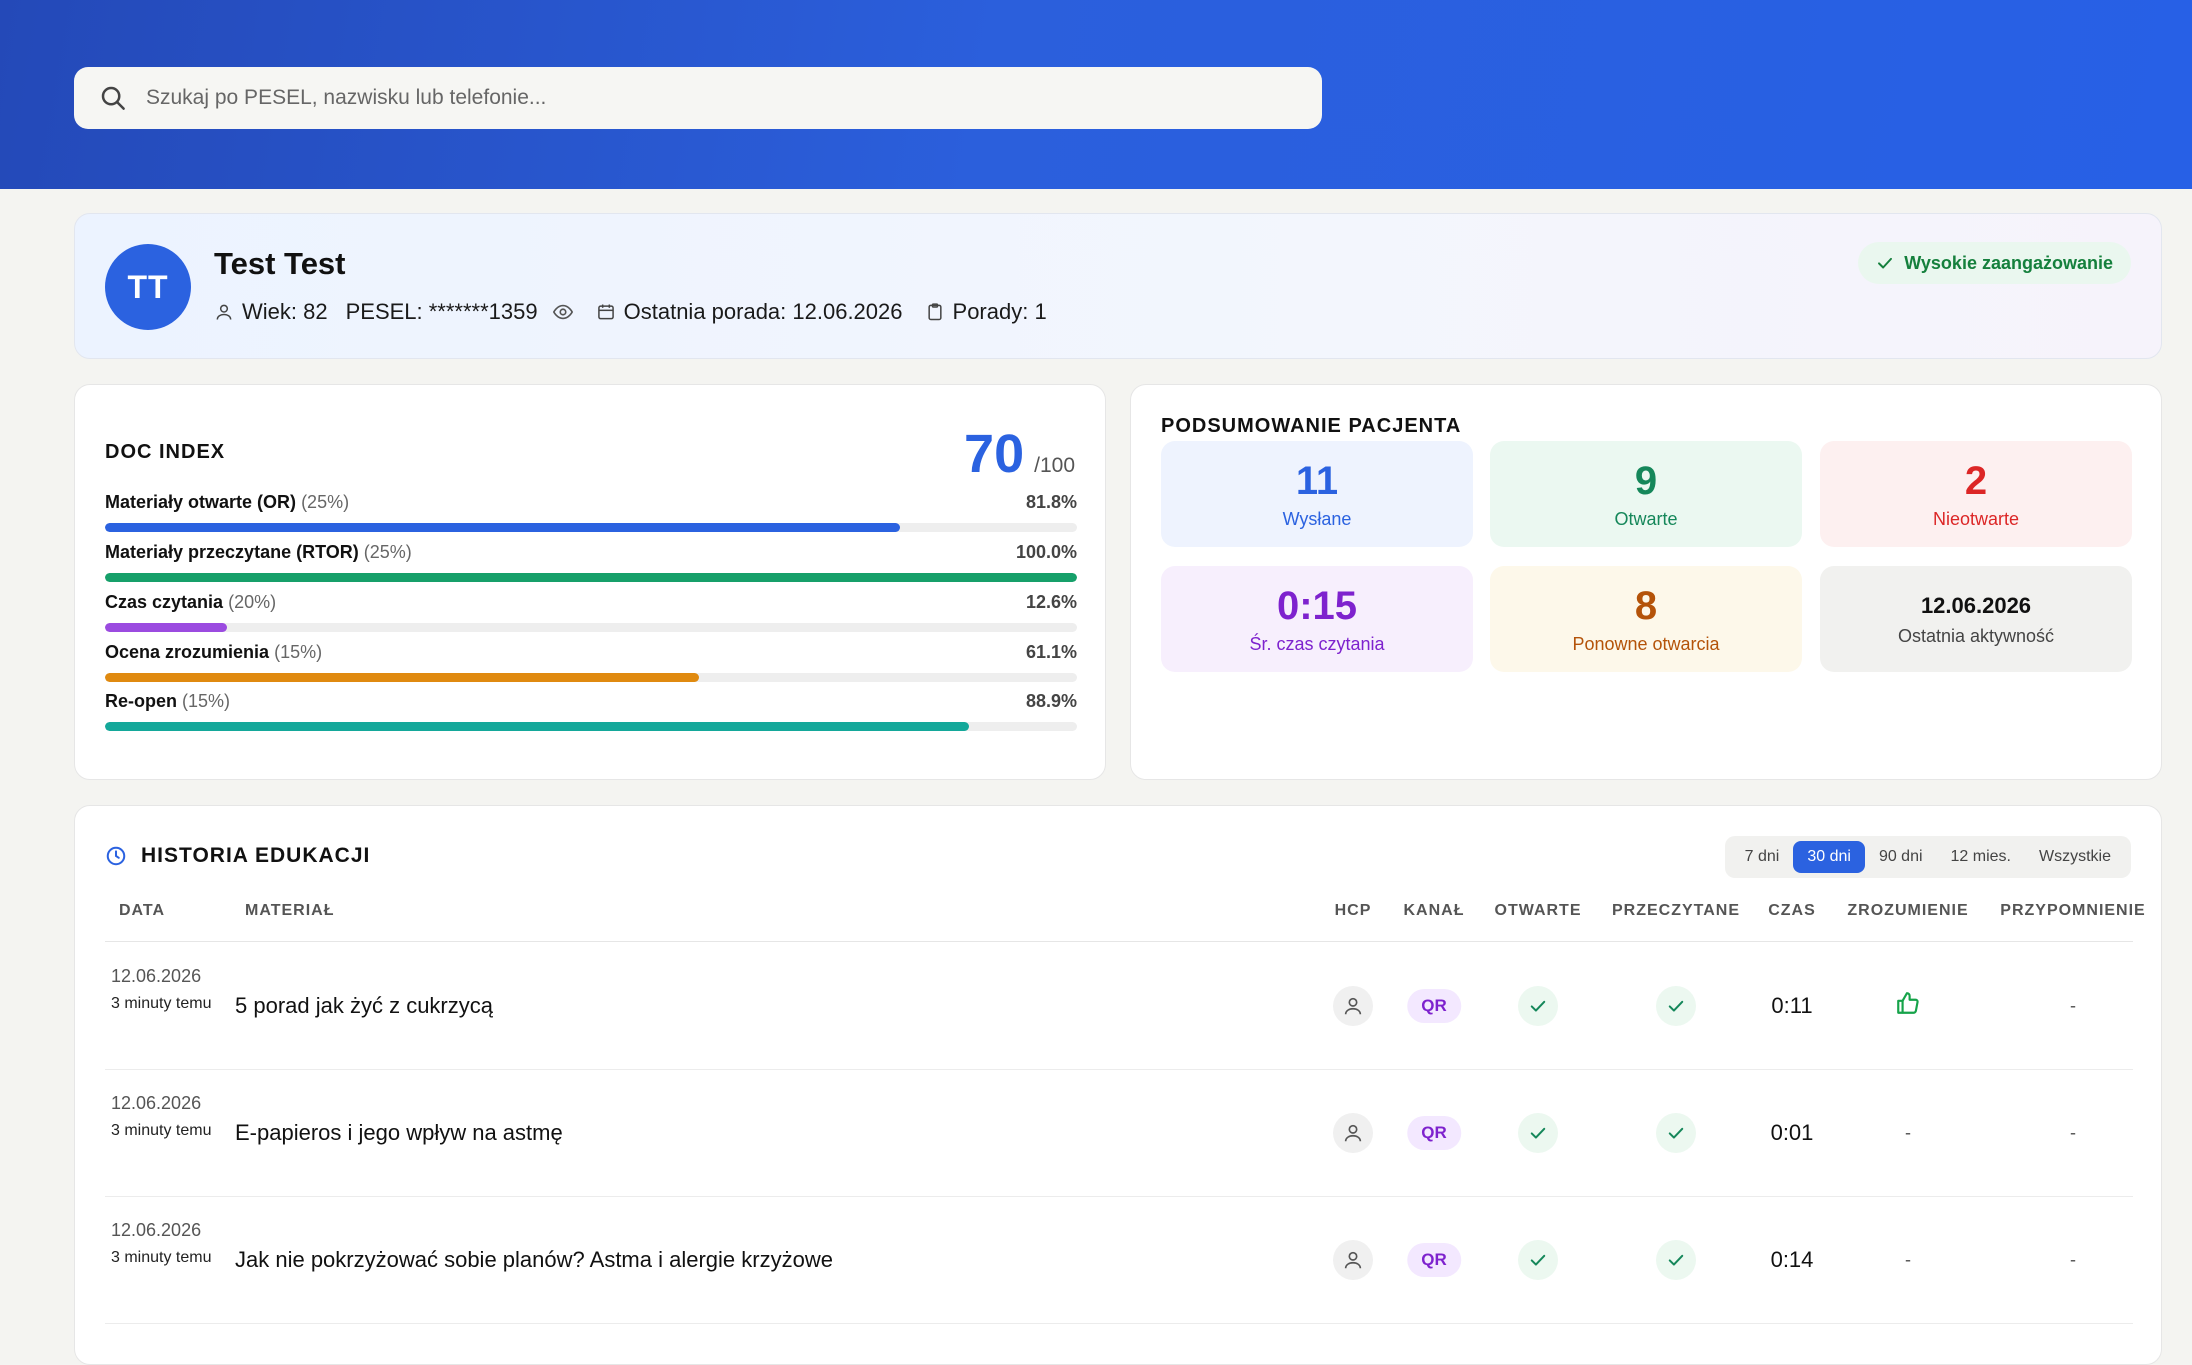 The width and height of the screenshot is (2192, 1365). Describe the element at coordinates (271, 312) in the screenshot. I see `age-info: Wiek: 82` at that location.